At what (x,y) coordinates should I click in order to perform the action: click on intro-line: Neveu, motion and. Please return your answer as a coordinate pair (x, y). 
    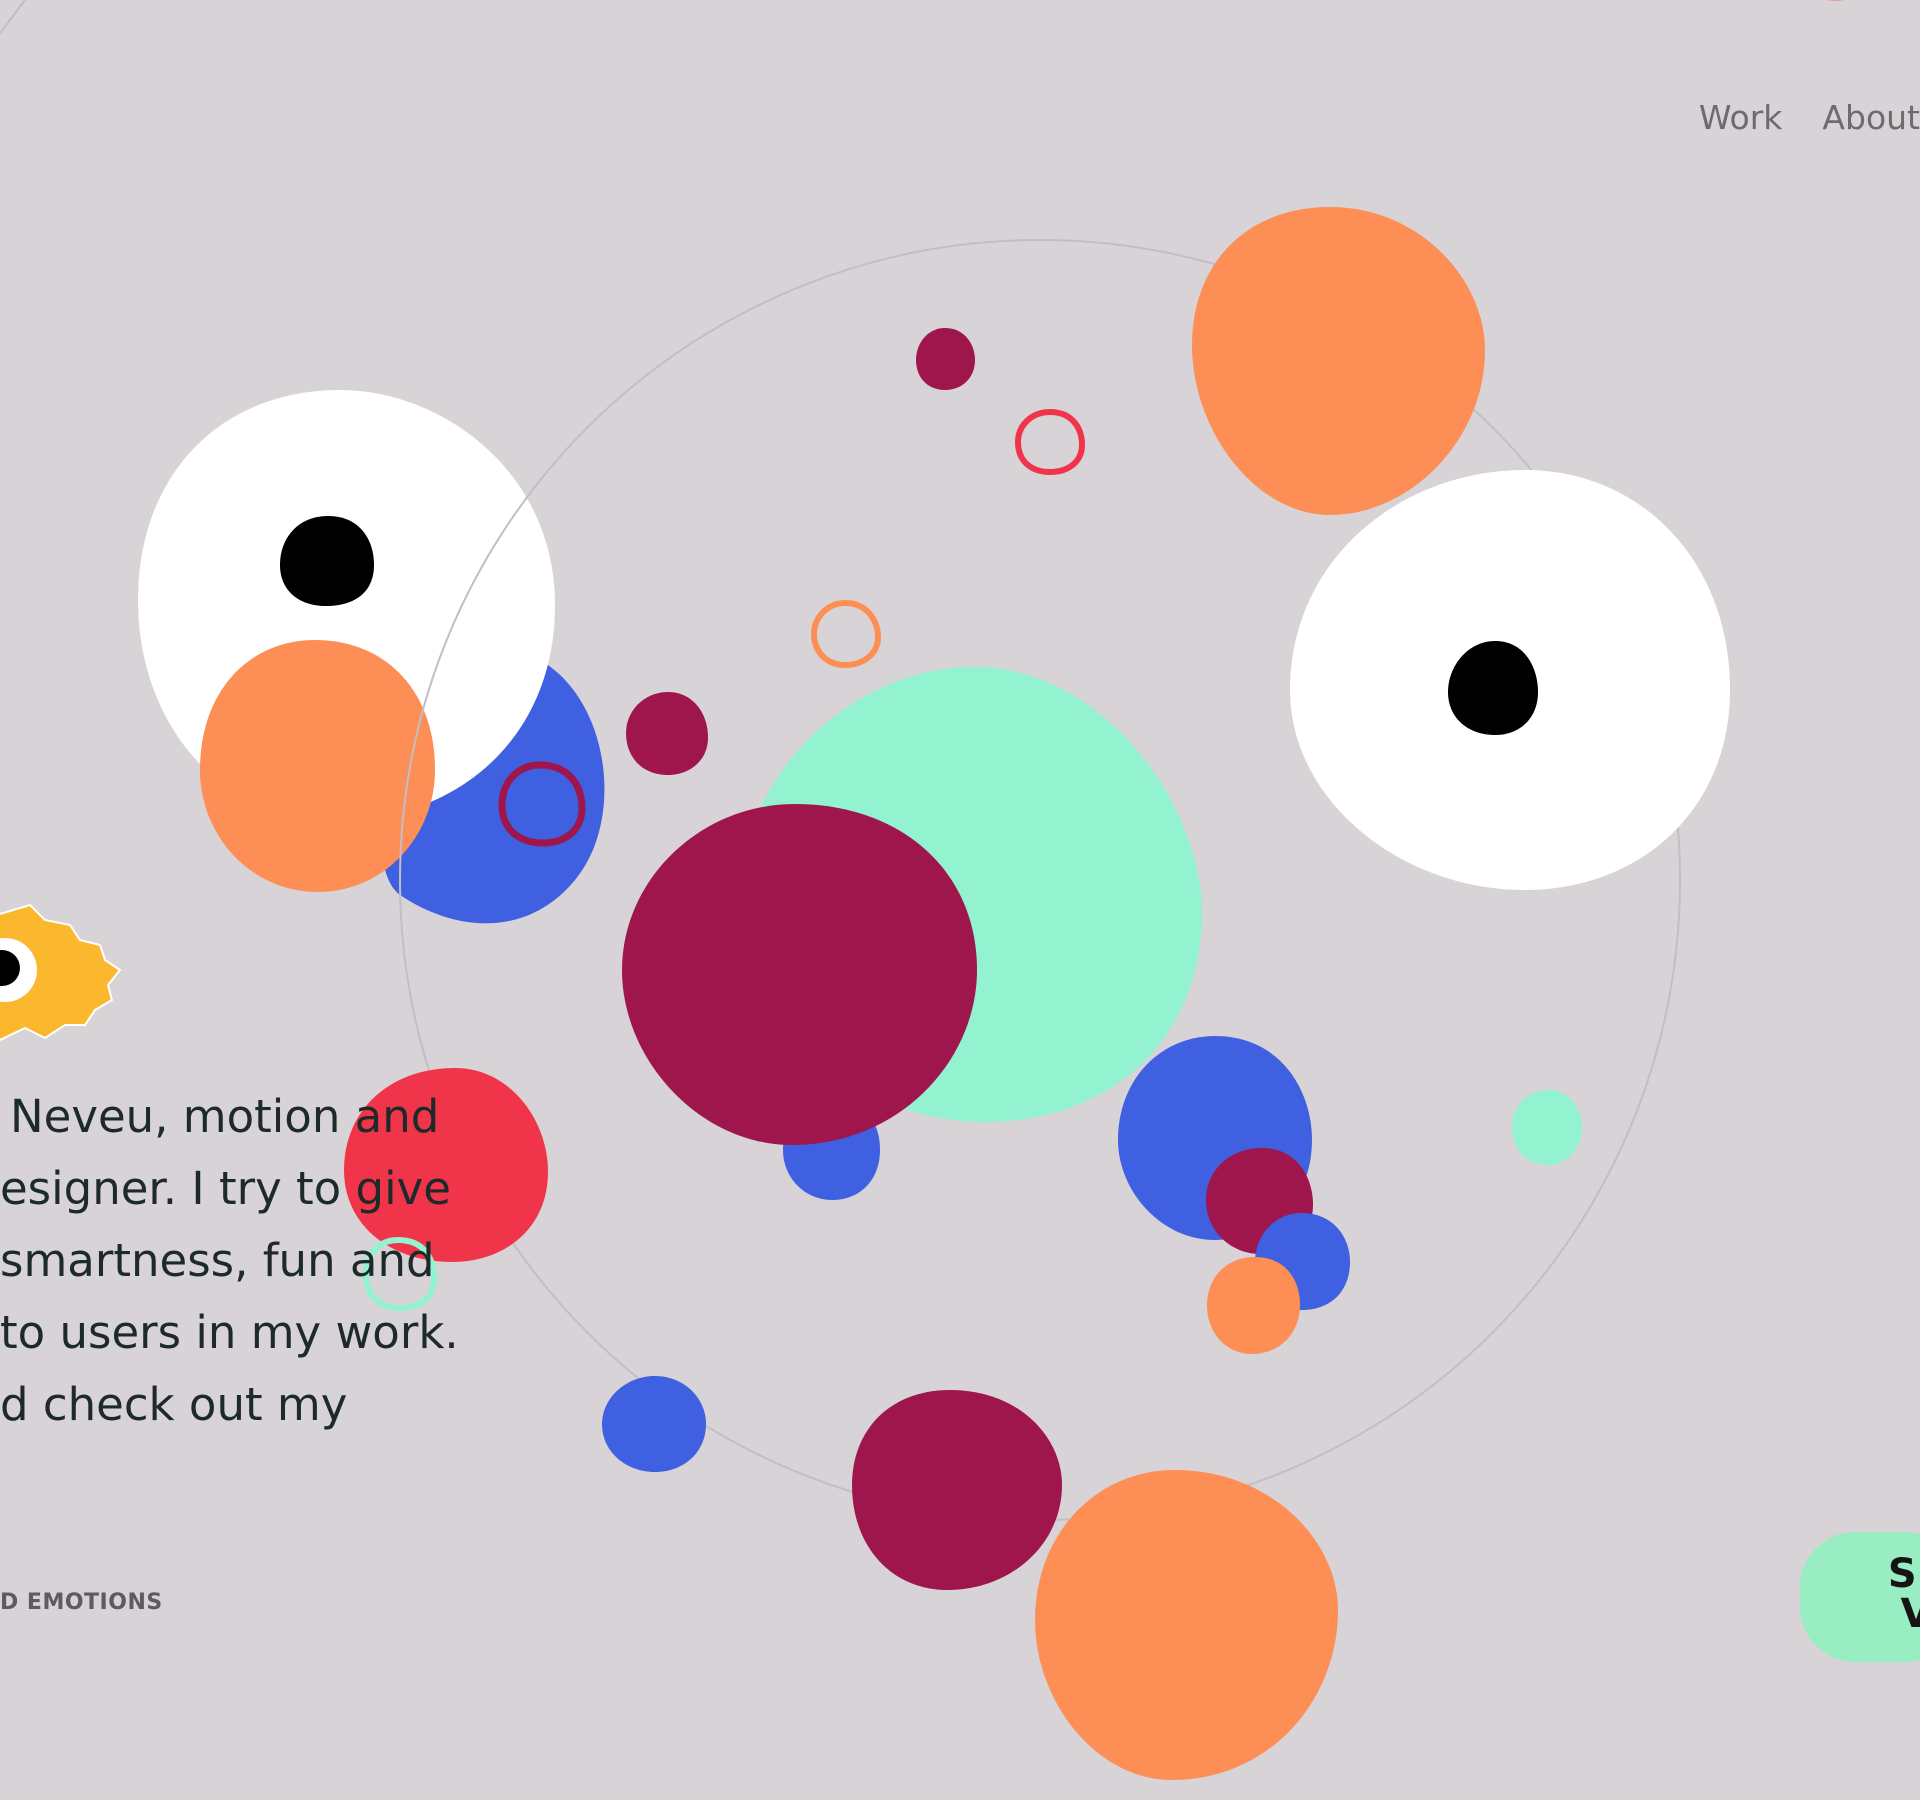
    Looking at the image, I should click on (225, 1116).